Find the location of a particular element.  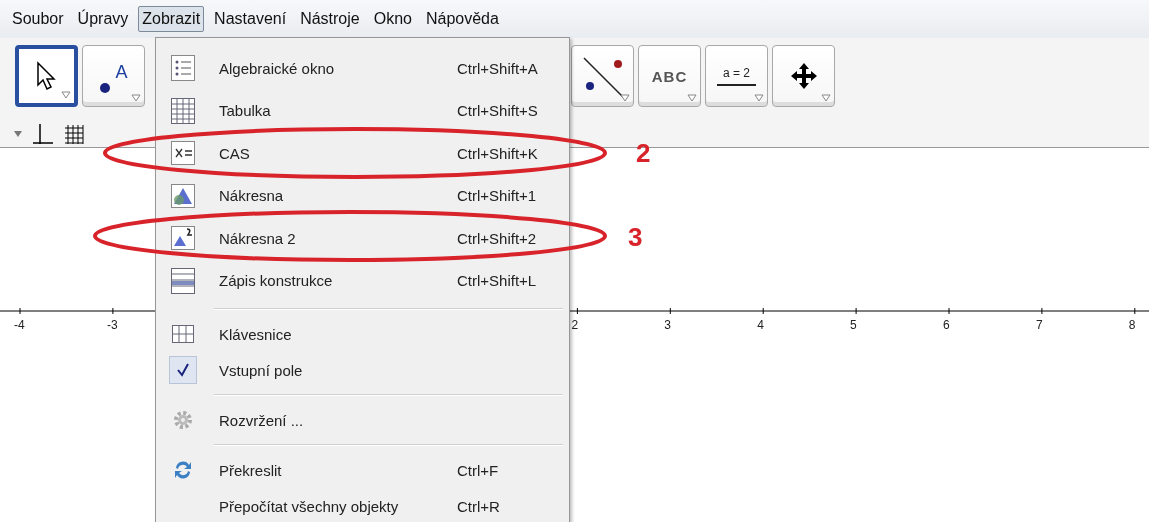

equation-icon is located at coordinates (183, 153).